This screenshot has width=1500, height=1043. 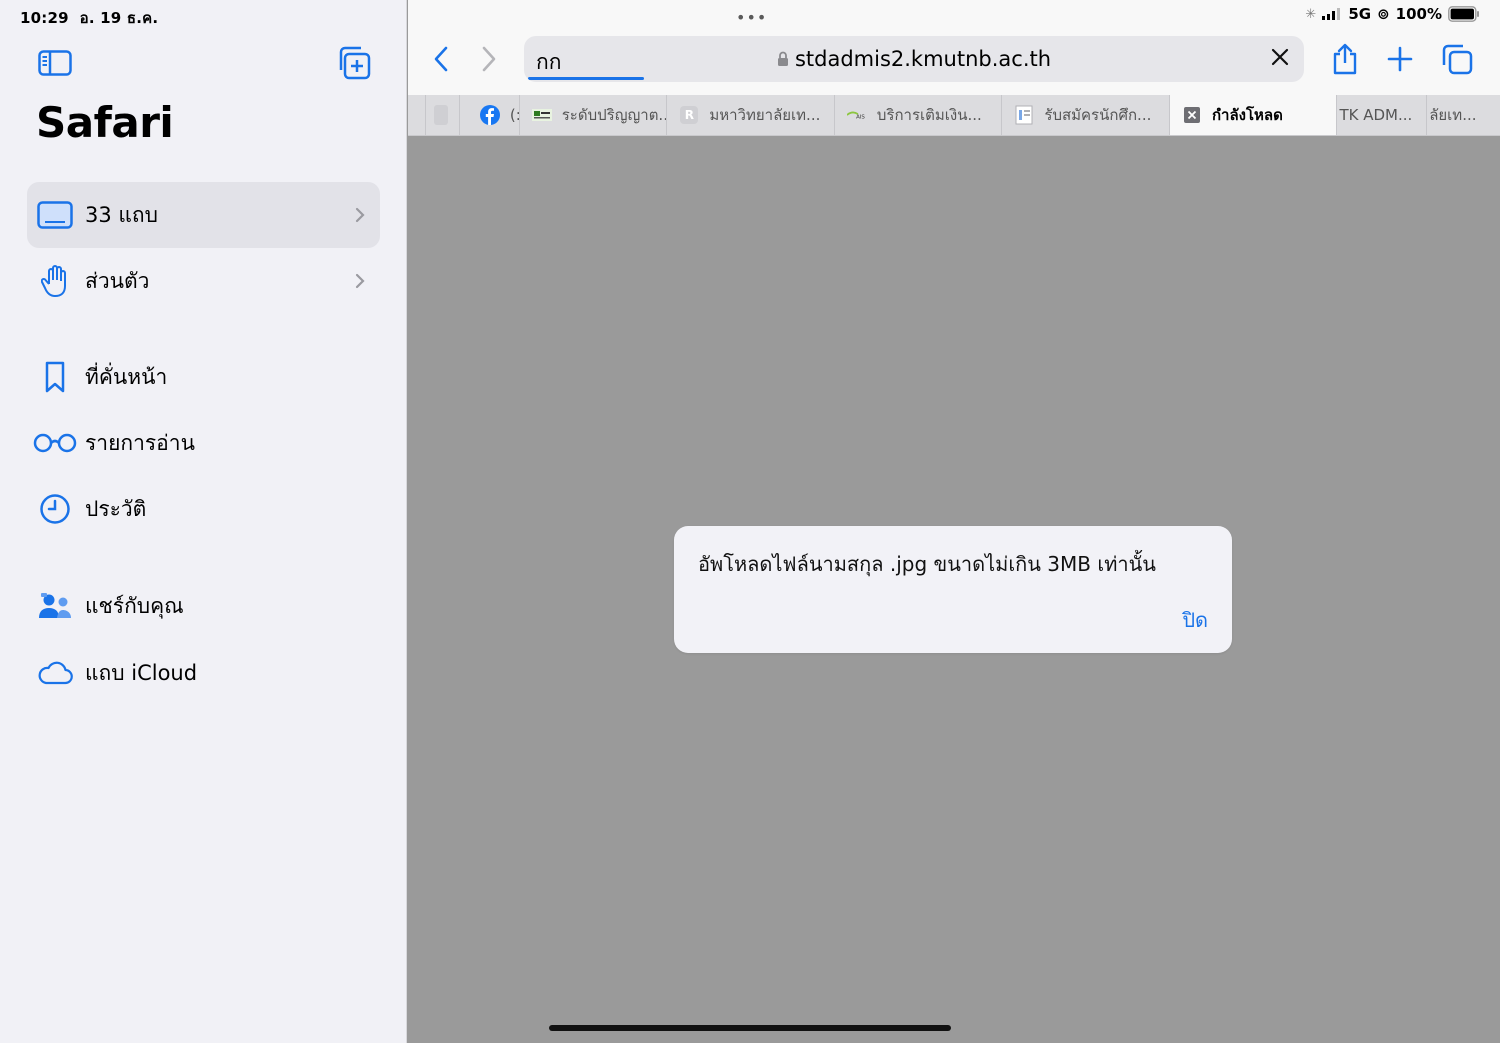 I want to click on status-time-date: 10:29 อ. 19 ธ.ค., so click(x=89, y=18).